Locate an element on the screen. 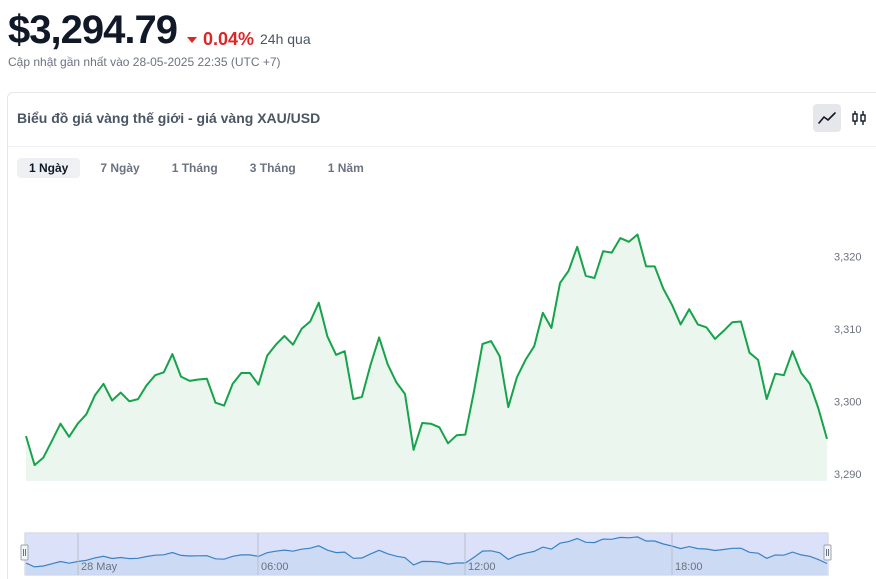 The width and height of the screenshot is (876, 579). navigator-time-label: 28 May is located at coordinates (99, 567).